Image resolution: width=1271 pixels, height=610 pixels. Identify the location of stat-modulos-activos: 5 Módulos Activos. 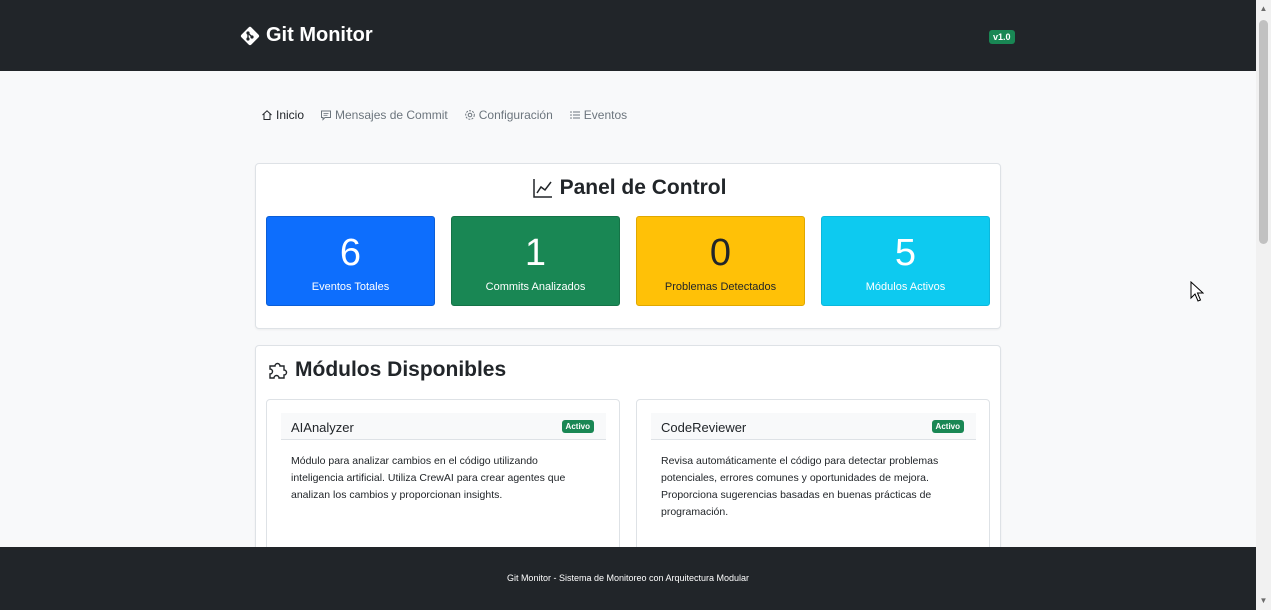
(905, 261).